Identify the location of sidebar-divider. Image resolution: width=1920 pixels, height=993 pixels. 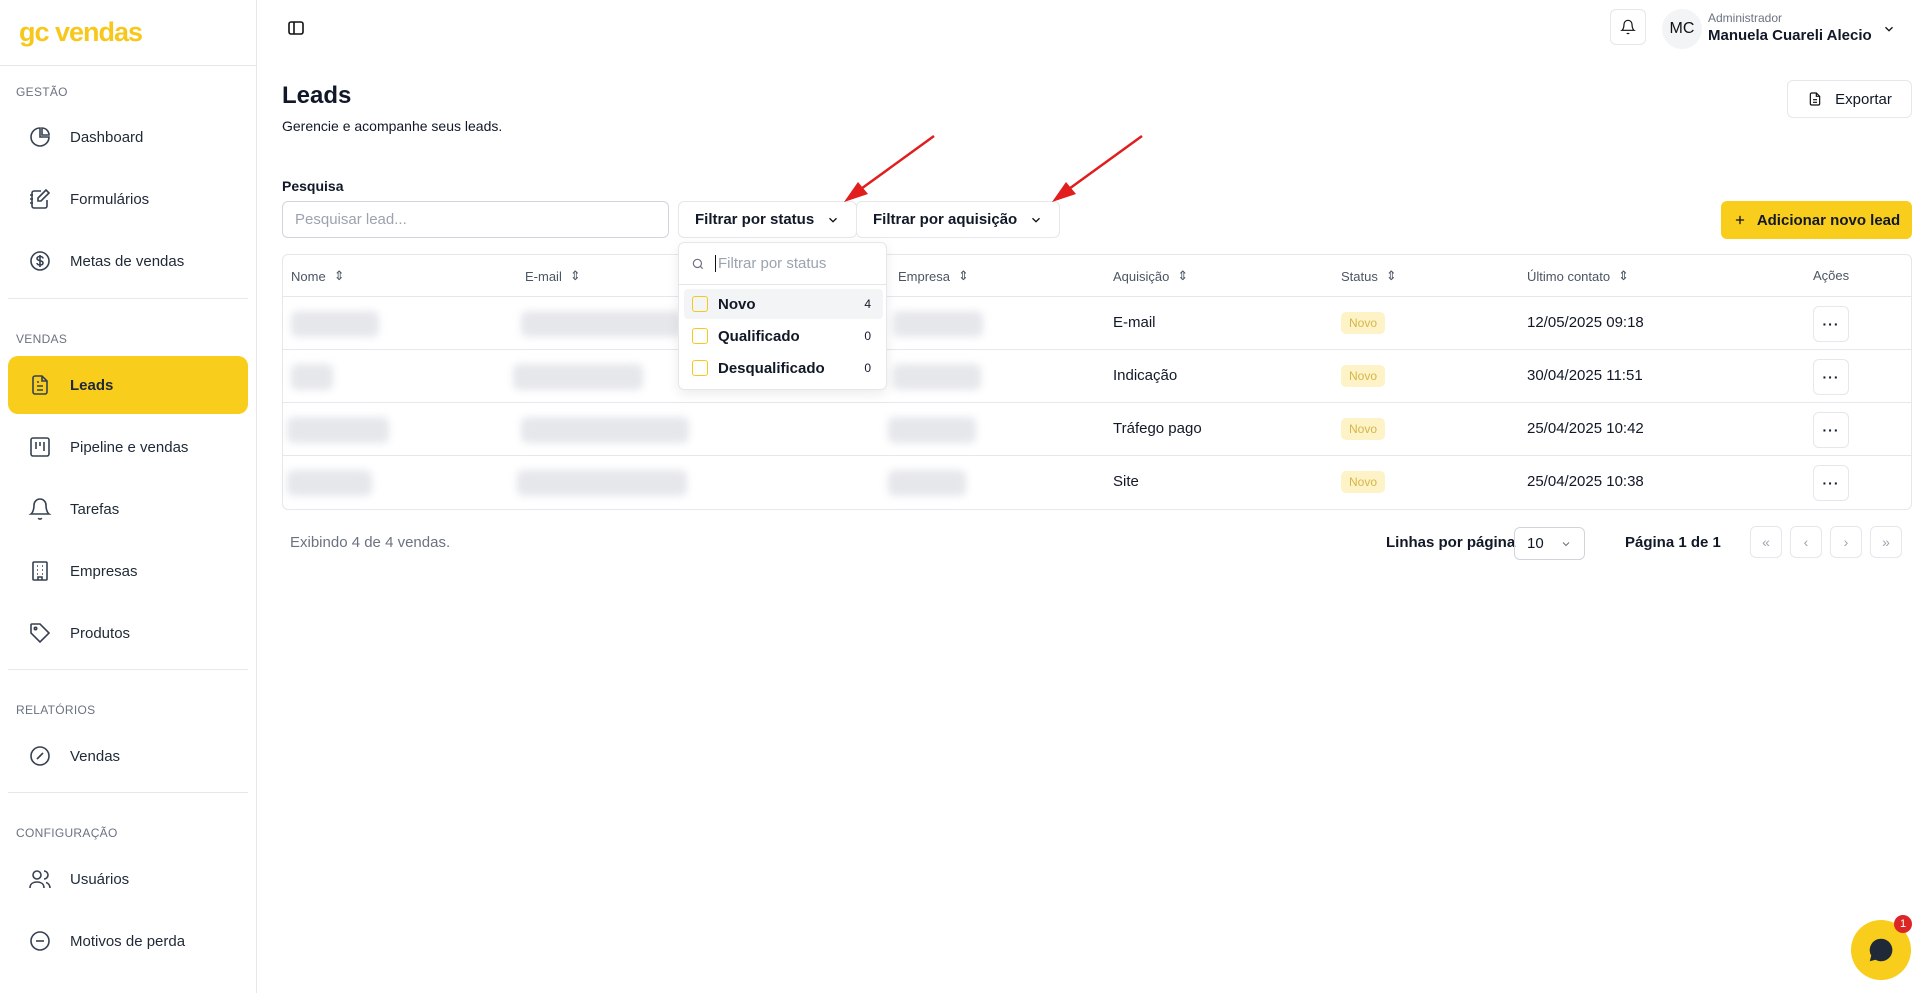
(128, 792).